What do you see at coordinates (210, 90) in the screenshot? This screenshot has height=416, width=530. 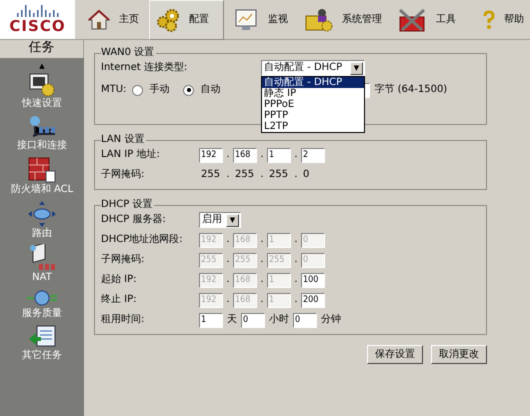 I see `radio-label: 自动` at bounding box center [210, 90].